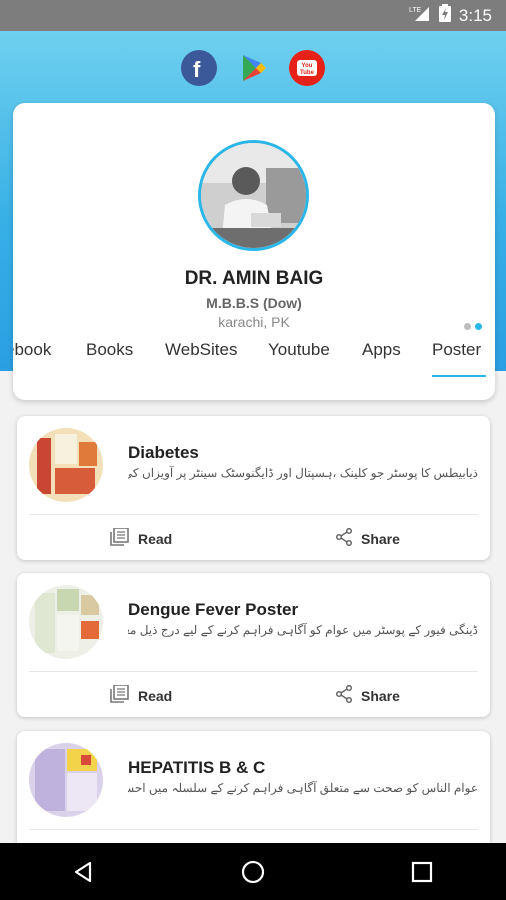 This screenshot has height=900, width=506. I want to click on tab-youtube: Youtube, so click(299, 357).